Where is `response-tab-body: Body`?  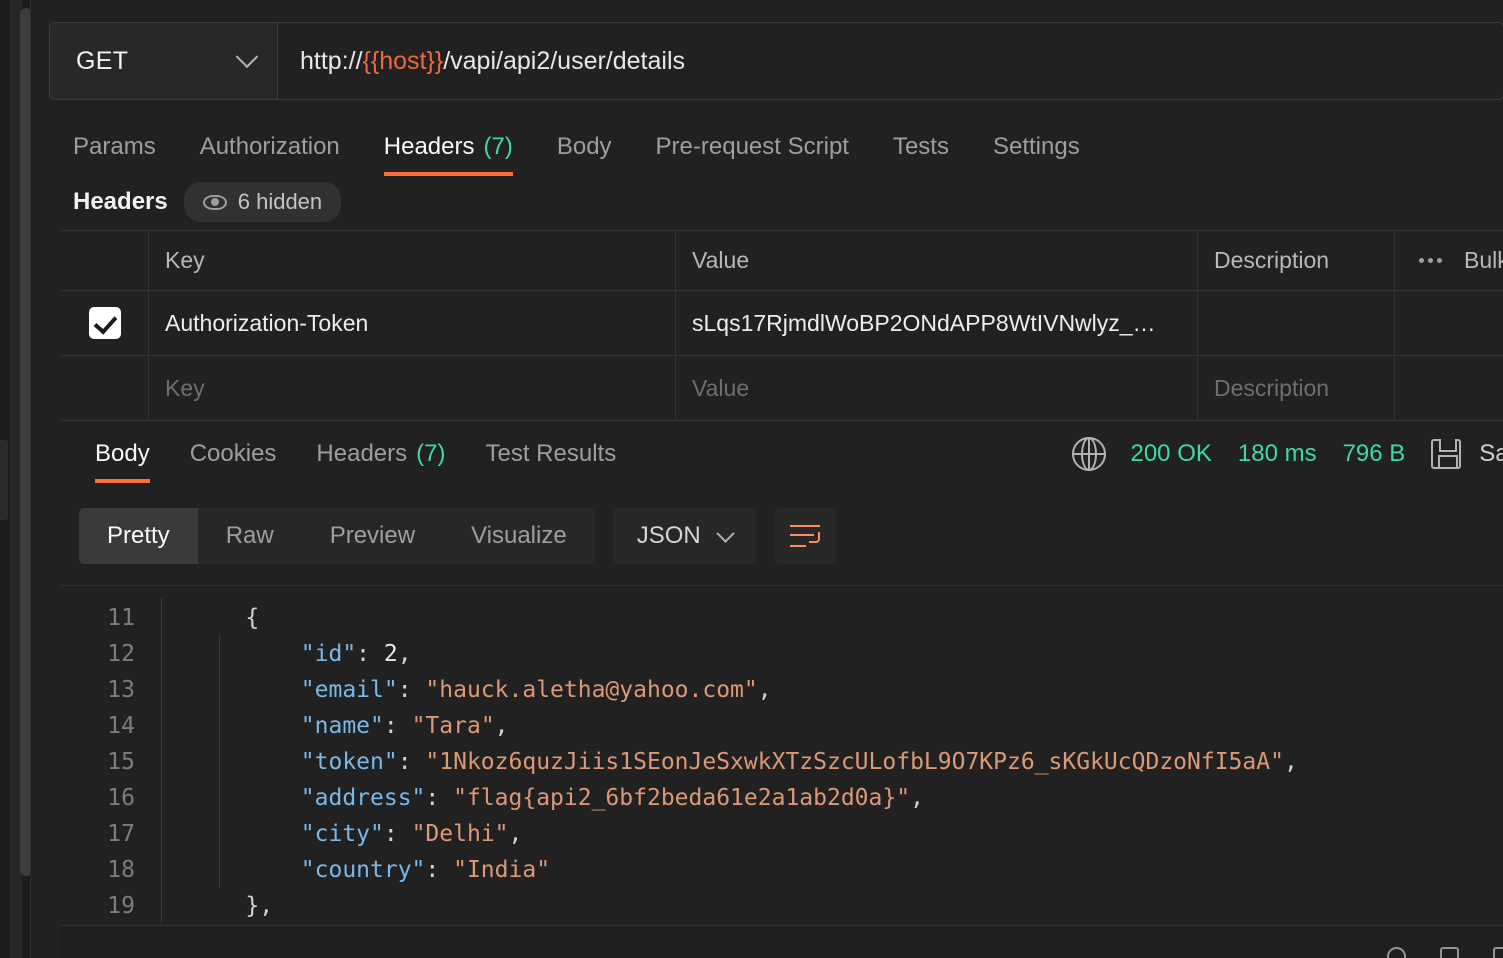
response-tab-body: Body is located at coordinates (122, 454).